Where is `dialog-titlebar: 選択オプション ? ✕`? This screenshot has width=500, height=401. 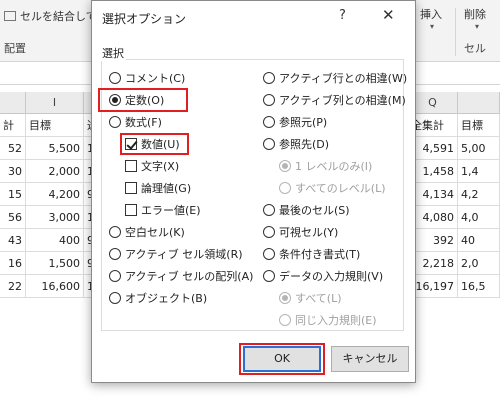 dialog-titlebar: 選択オプション ? ✕ is located at coordinates (253, 16).